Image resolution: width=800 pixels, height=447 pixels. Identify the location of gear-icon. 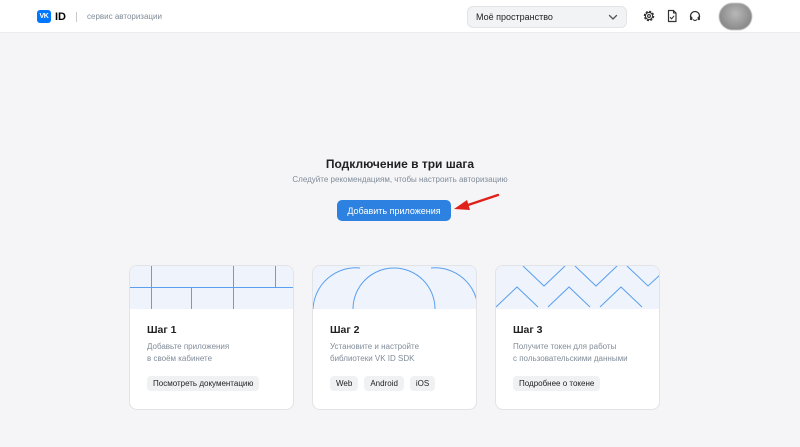
(649, 16).